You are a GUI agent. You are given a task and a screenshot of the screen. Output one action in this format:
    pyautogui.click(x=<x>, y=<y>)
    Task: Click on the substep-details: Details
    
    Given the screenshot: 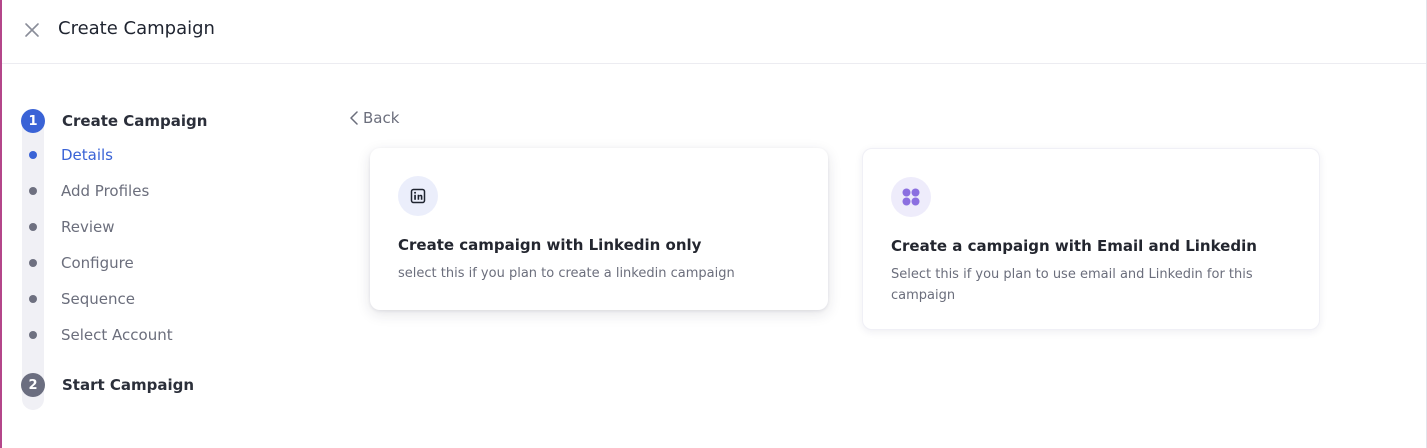 What is the action you would take?
    pyautogui.click(x=140, y=155)
    